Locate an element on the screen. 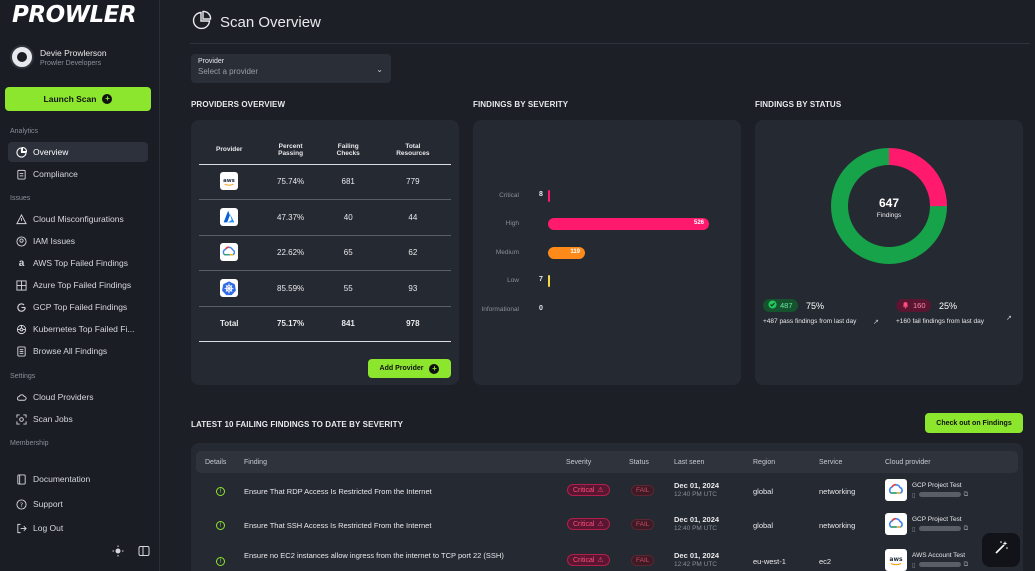 The image size is (1035, 571). last-seen: Dec 01, 2024 12:40 PM UTC is located at coordinates (696, 489).